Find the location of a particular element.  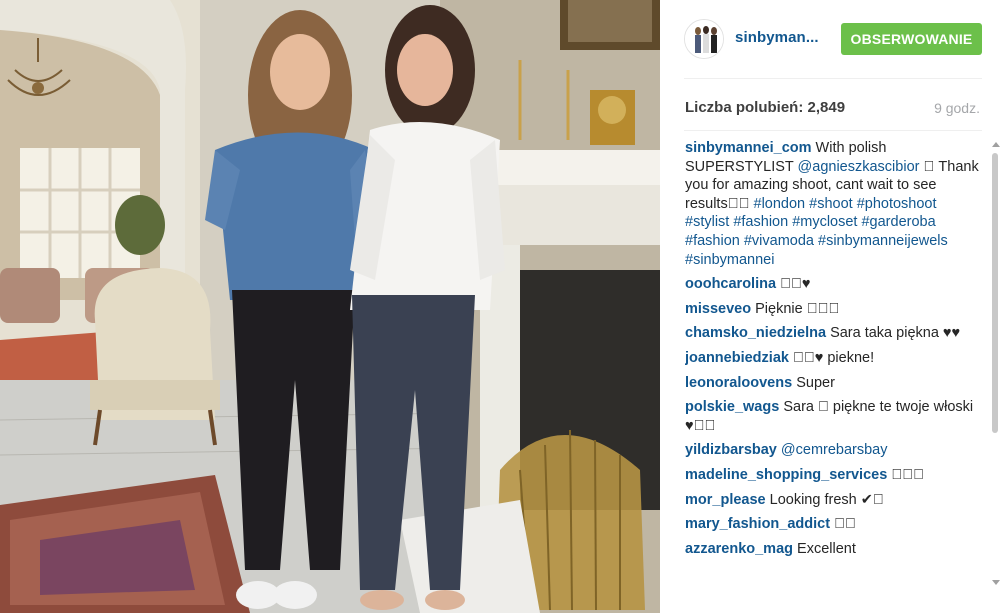

comment-item: yildizbarsbay @cemrebarsbay is located at coordinates (832, 450).